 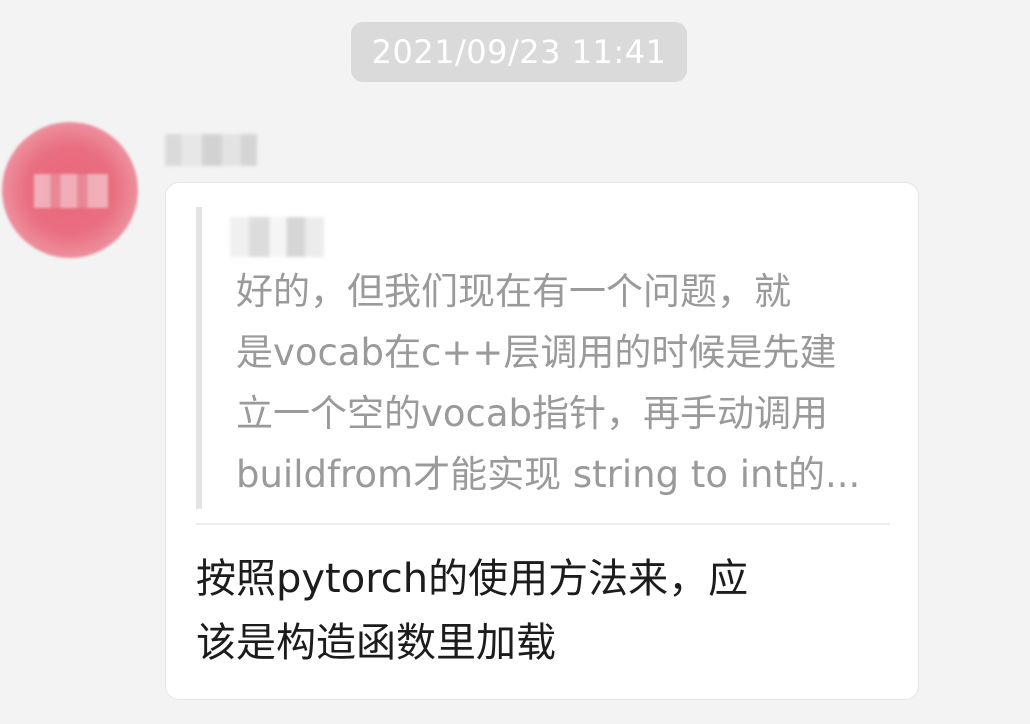 What do you see at coordinates (543, 524) in the screenshot?
I see `quote-divider` at bounding box center [543, 524].